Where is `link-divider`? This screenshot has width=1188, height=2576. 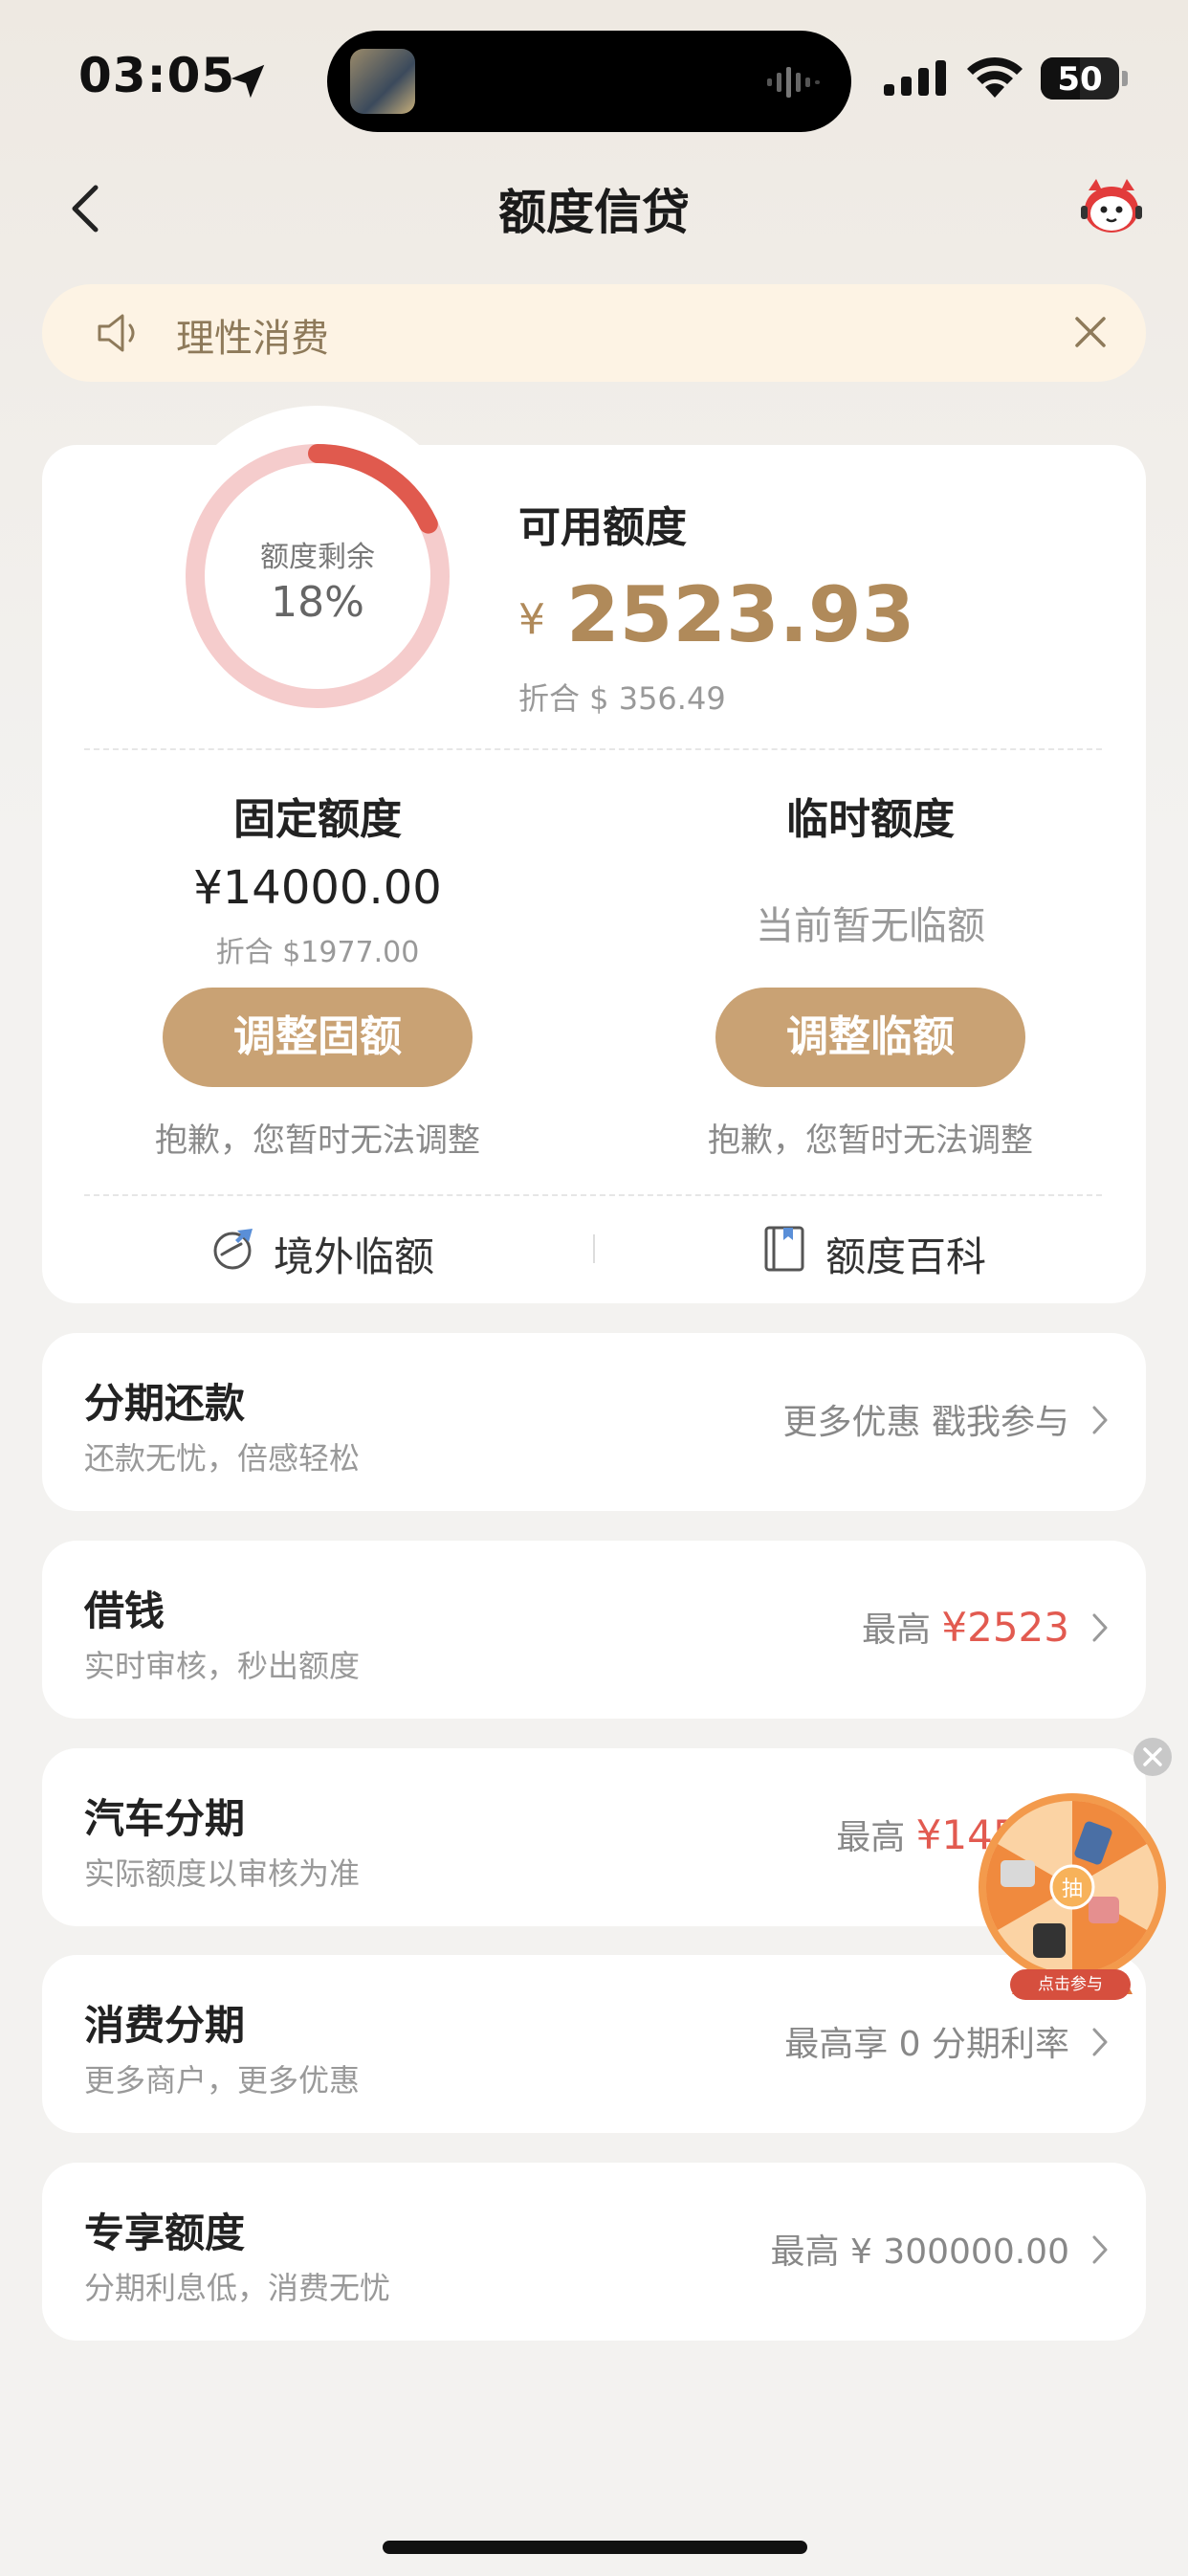 link-divider is located at coordinates (594, 1248).